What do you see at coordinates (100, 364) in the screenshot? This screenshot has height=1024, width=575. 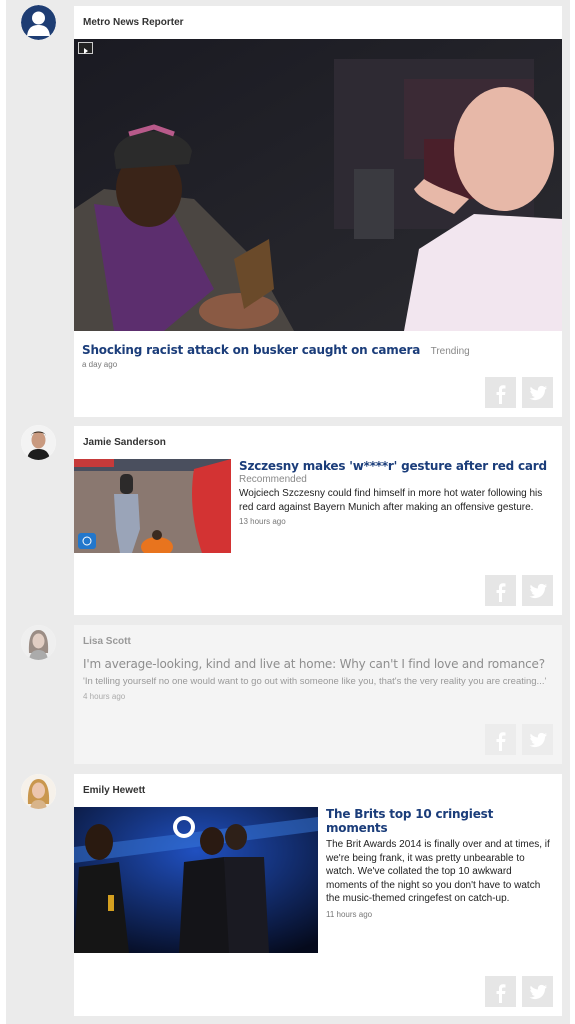 I see `post-time: a day ago` at bounding box center [100, 364].